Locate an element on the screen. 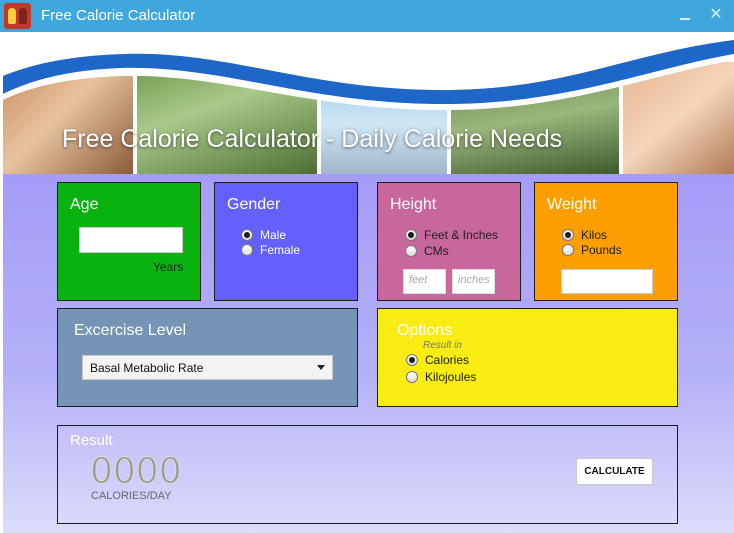 This screenshot has height=533, width=734. options-heading: Options is located at coordinates (425, 330).